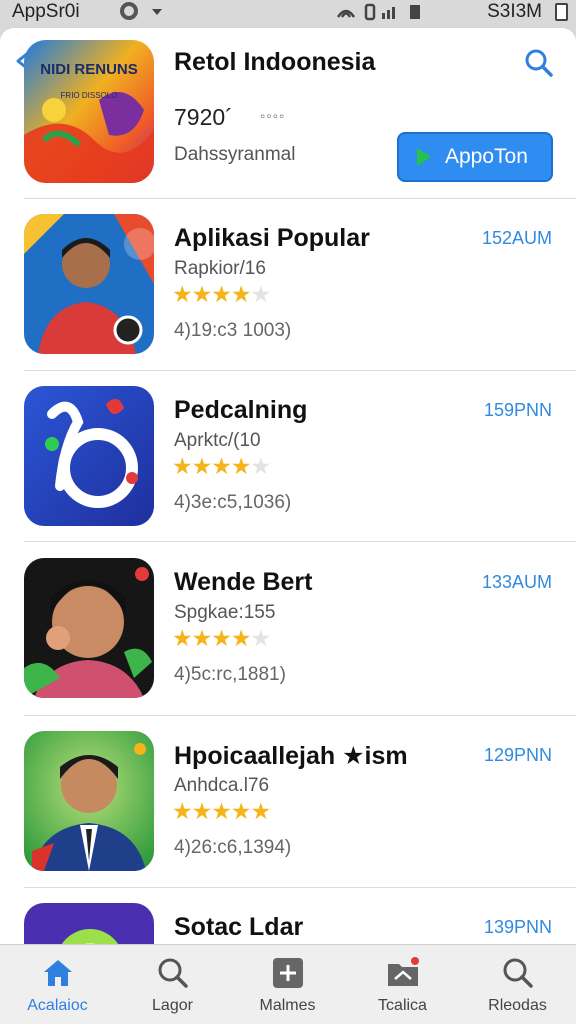 This screenshot has height=1024, width=576. I want to click on nav-label: Tcalica, so click(402, 1005).